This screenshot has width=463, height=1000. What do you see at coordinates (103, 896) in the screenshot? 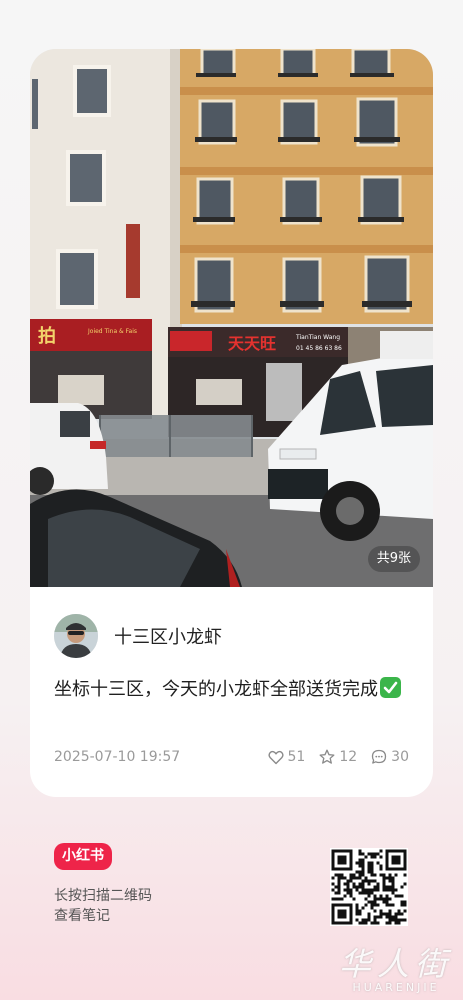
I see `qr-hint-line1: 长按扫描二维码` at bounding box center [103, 896].